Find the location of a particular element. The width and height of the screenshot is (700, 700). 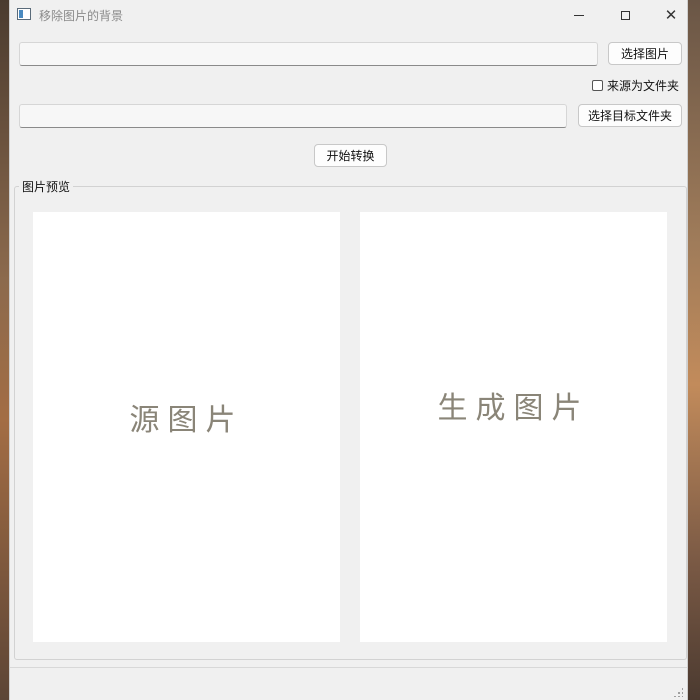

start-convert-button: 开始转换 is located at coordinates (350, 155).